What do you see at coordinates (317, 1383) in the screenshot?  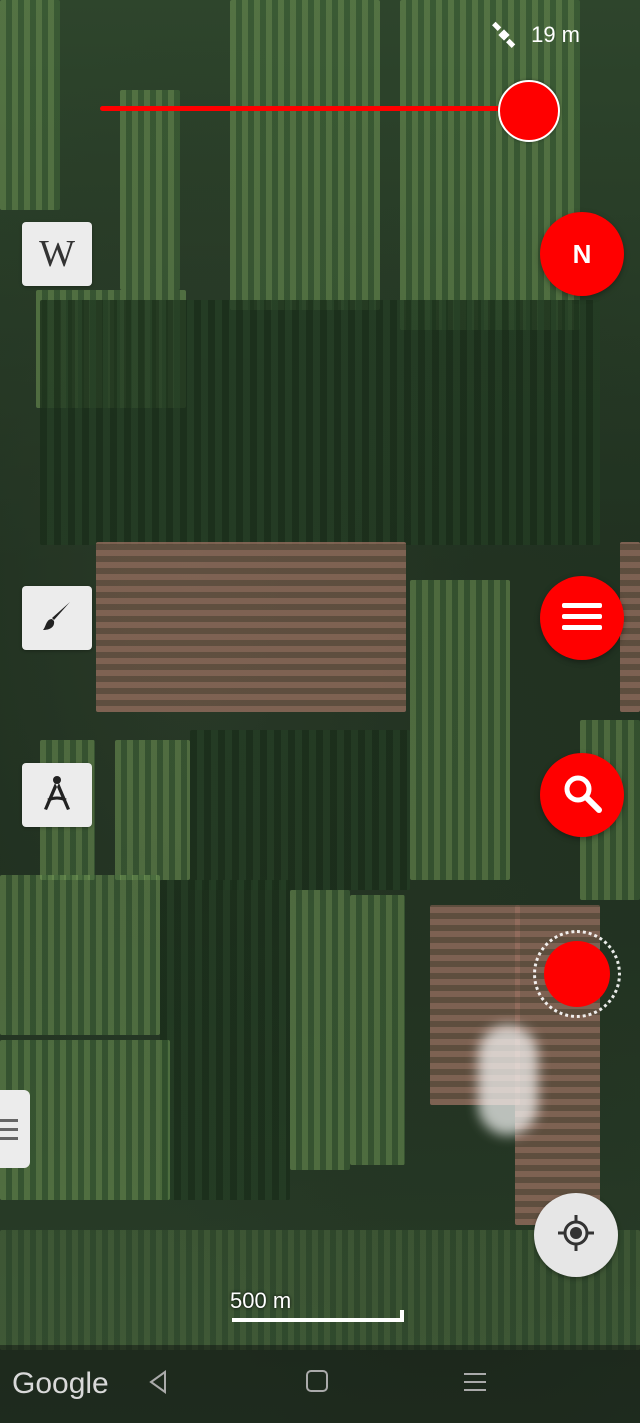 I see `home-icon` at bounding box center [317, 1383].